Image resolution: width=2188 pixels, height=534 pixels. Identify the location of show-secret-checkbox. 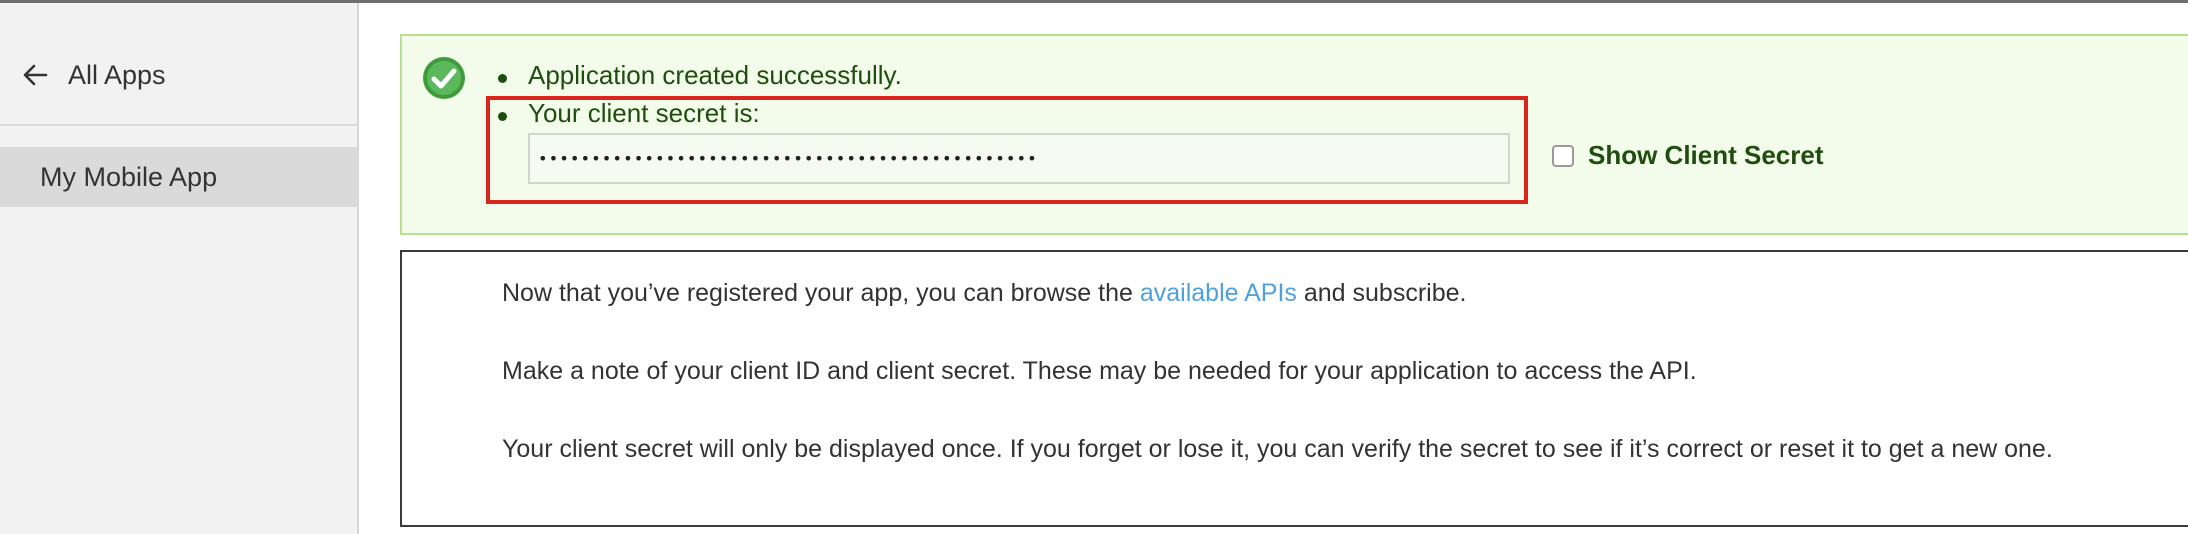
(1563, 155).